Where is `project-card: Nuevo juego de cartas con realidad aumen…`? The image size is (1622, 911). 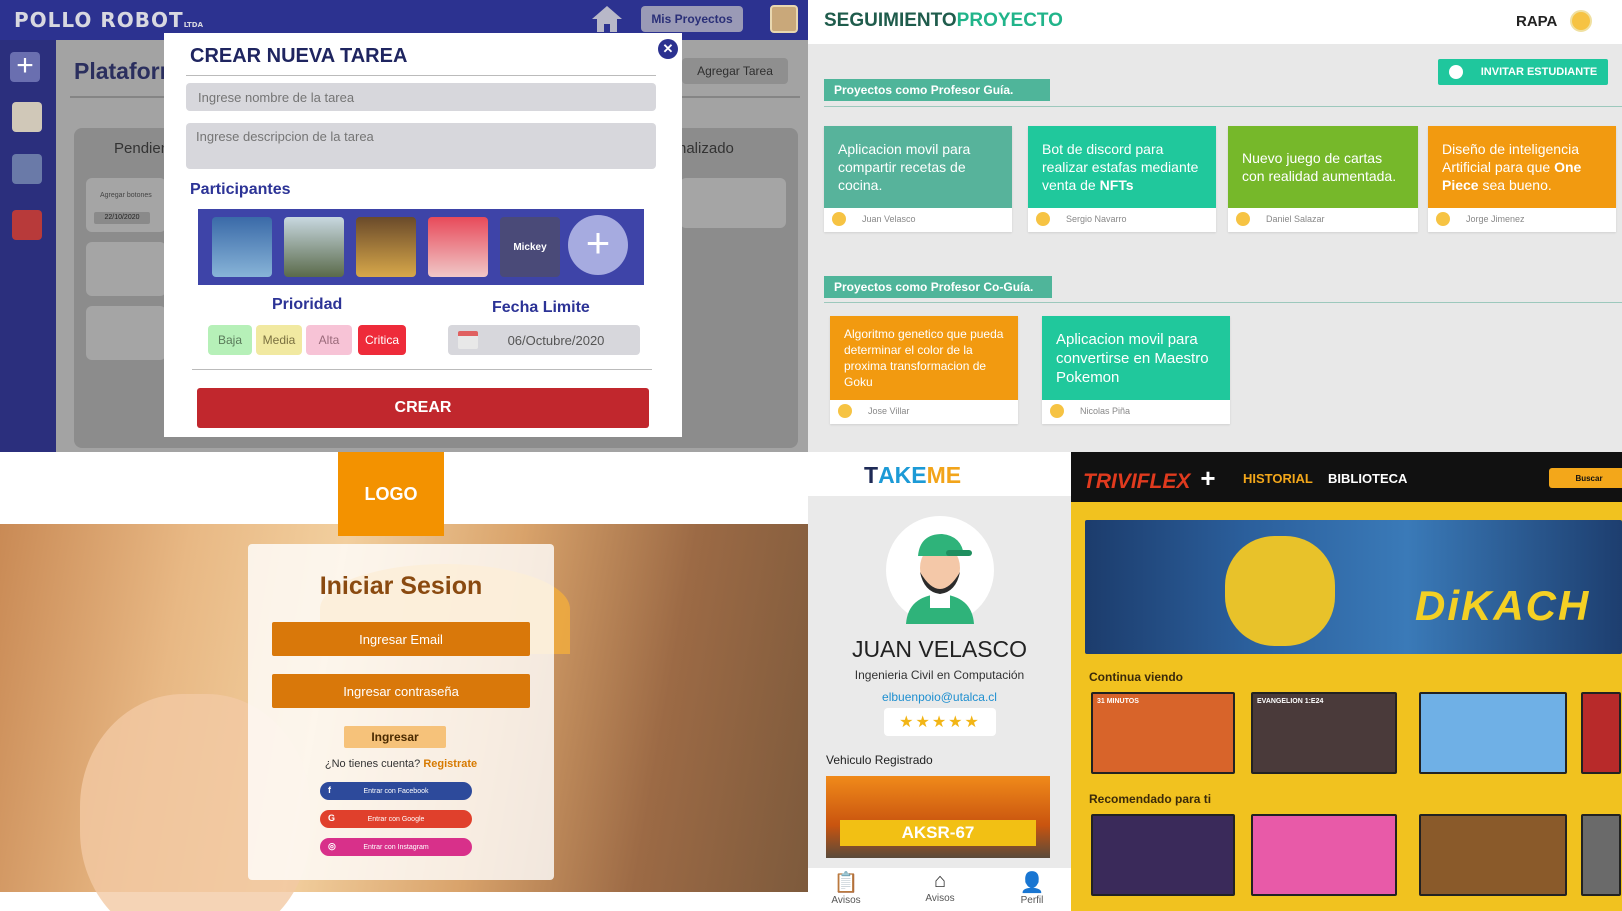 project-card: Nuevo juego de cartas con realidad aumen… is located at coordinates (1323, 179).